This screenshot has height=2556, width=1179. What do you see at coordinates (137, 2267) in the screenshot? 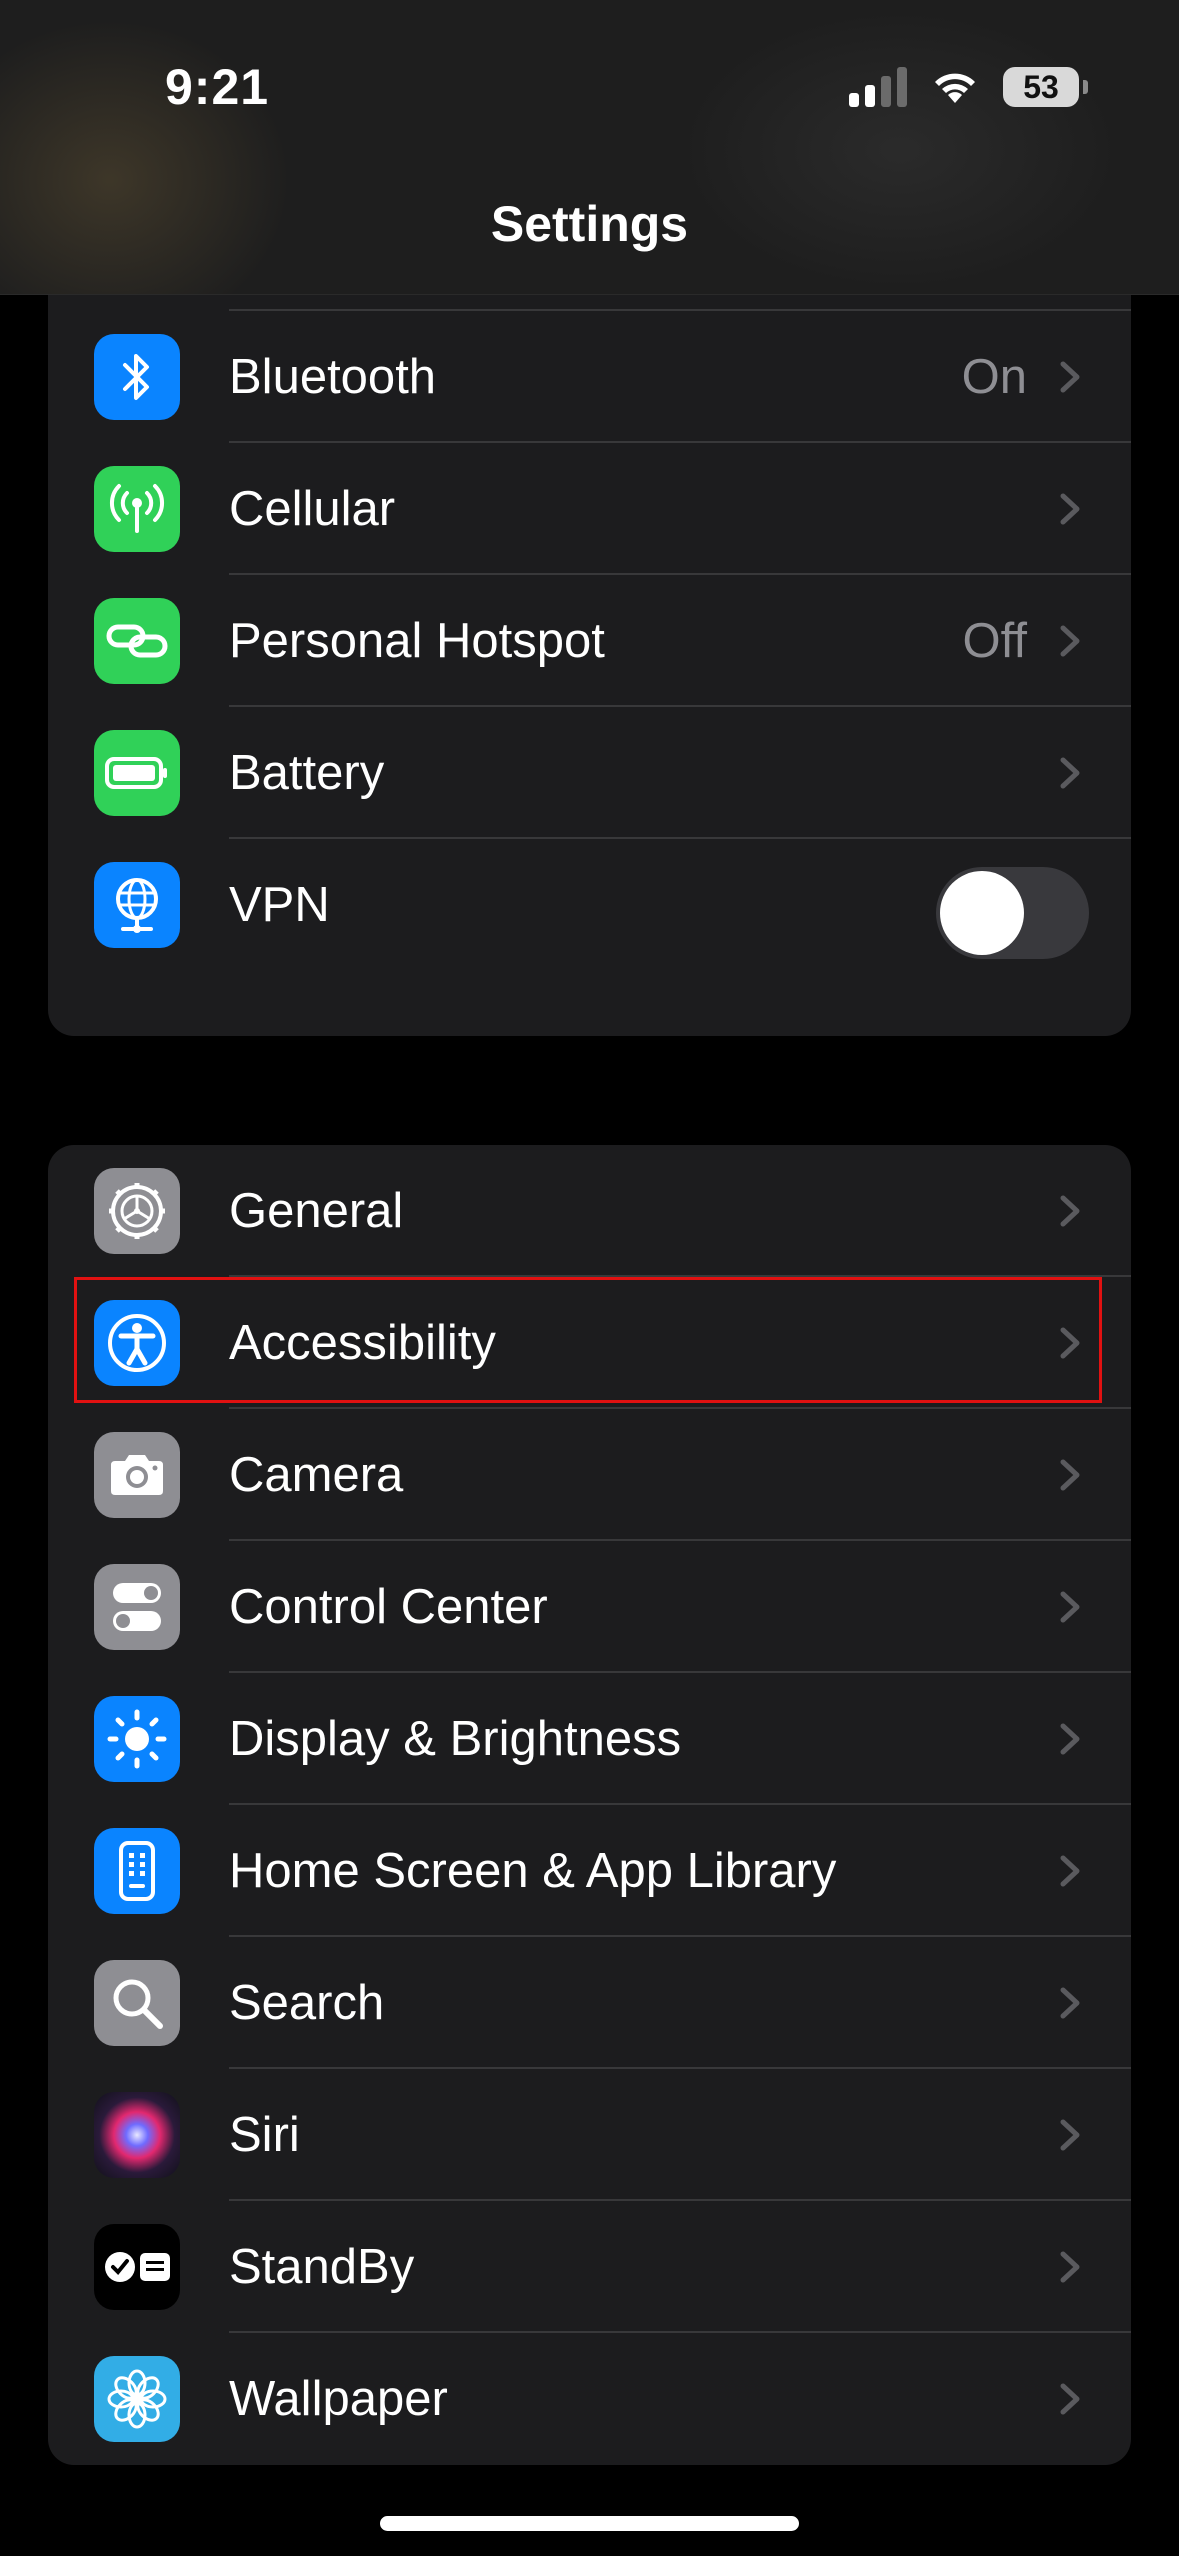
I see `standby-icon` at bounding box center [137, 2267].